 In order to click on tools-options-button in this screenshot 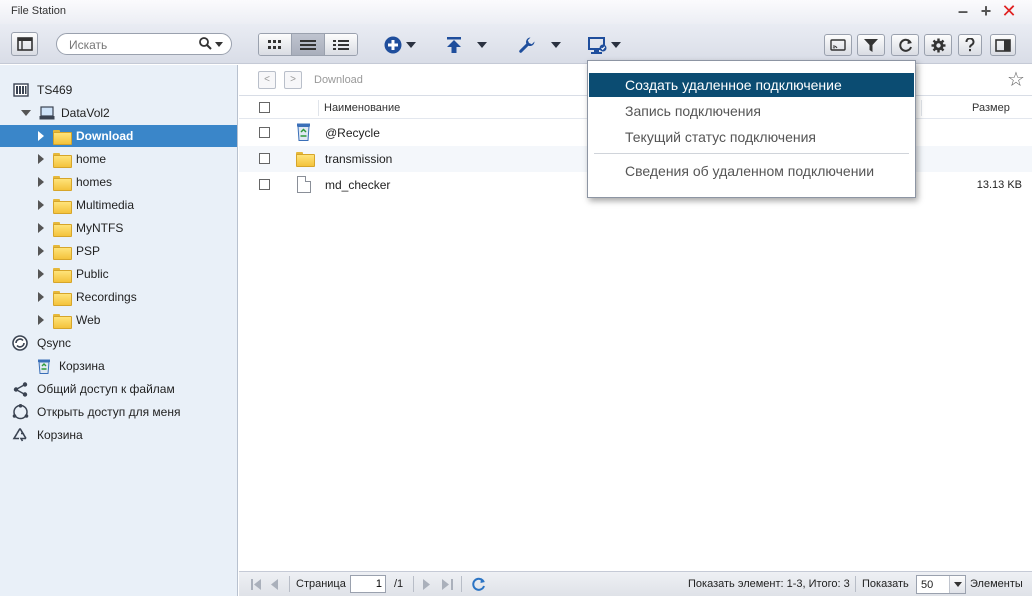, I will do `click(556, 45)`.